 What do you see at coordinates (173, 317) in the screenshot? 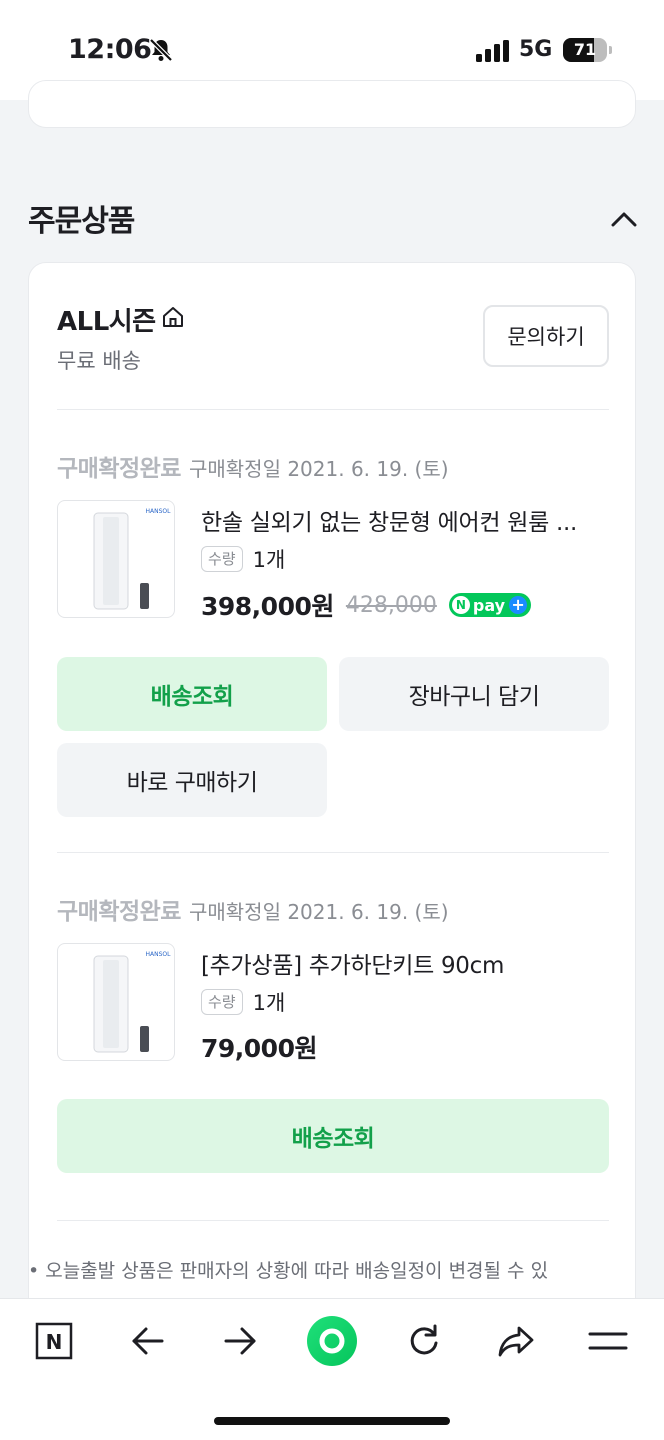
I see `home-icon` at bounding box center [173, 317].